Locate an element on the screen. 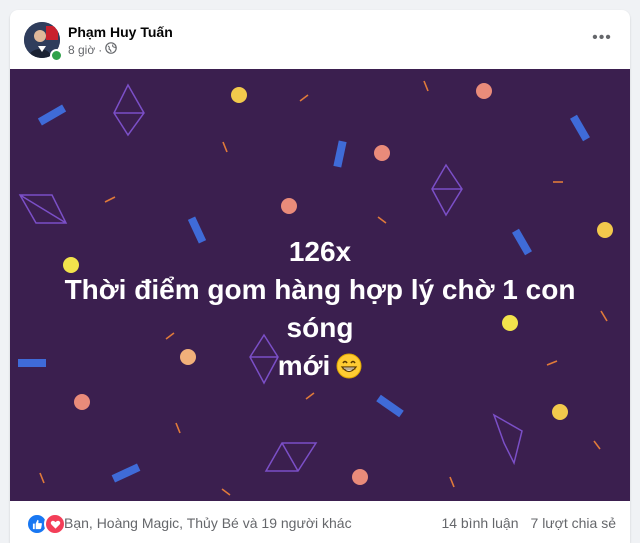  more-options-icon: ••• is located at coordinates (602, 37).